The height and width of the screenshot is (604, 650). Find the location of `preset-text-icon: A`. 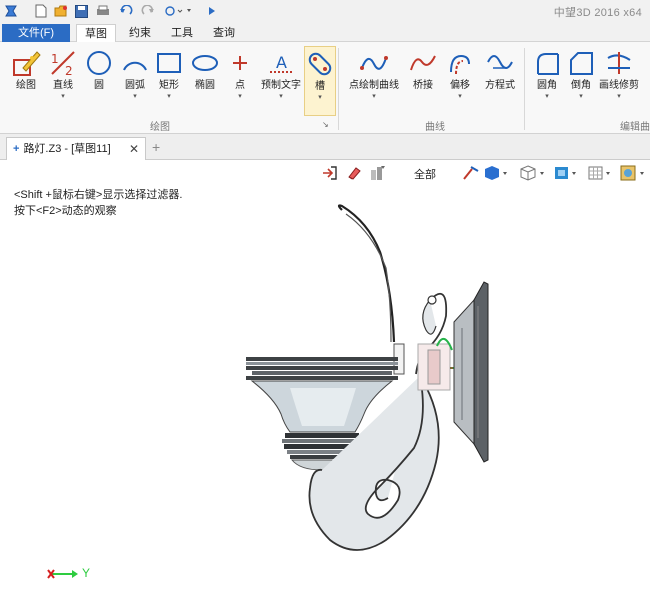

preset-text-icon: A is located at coordinates (281, 63).